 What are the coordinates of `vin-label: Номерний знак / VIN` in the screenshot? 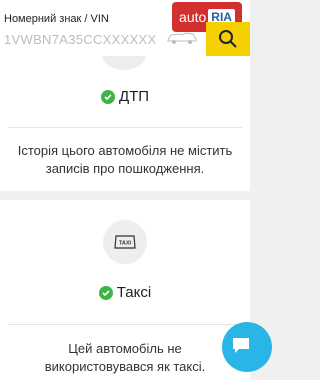 It's located at (56, 19).